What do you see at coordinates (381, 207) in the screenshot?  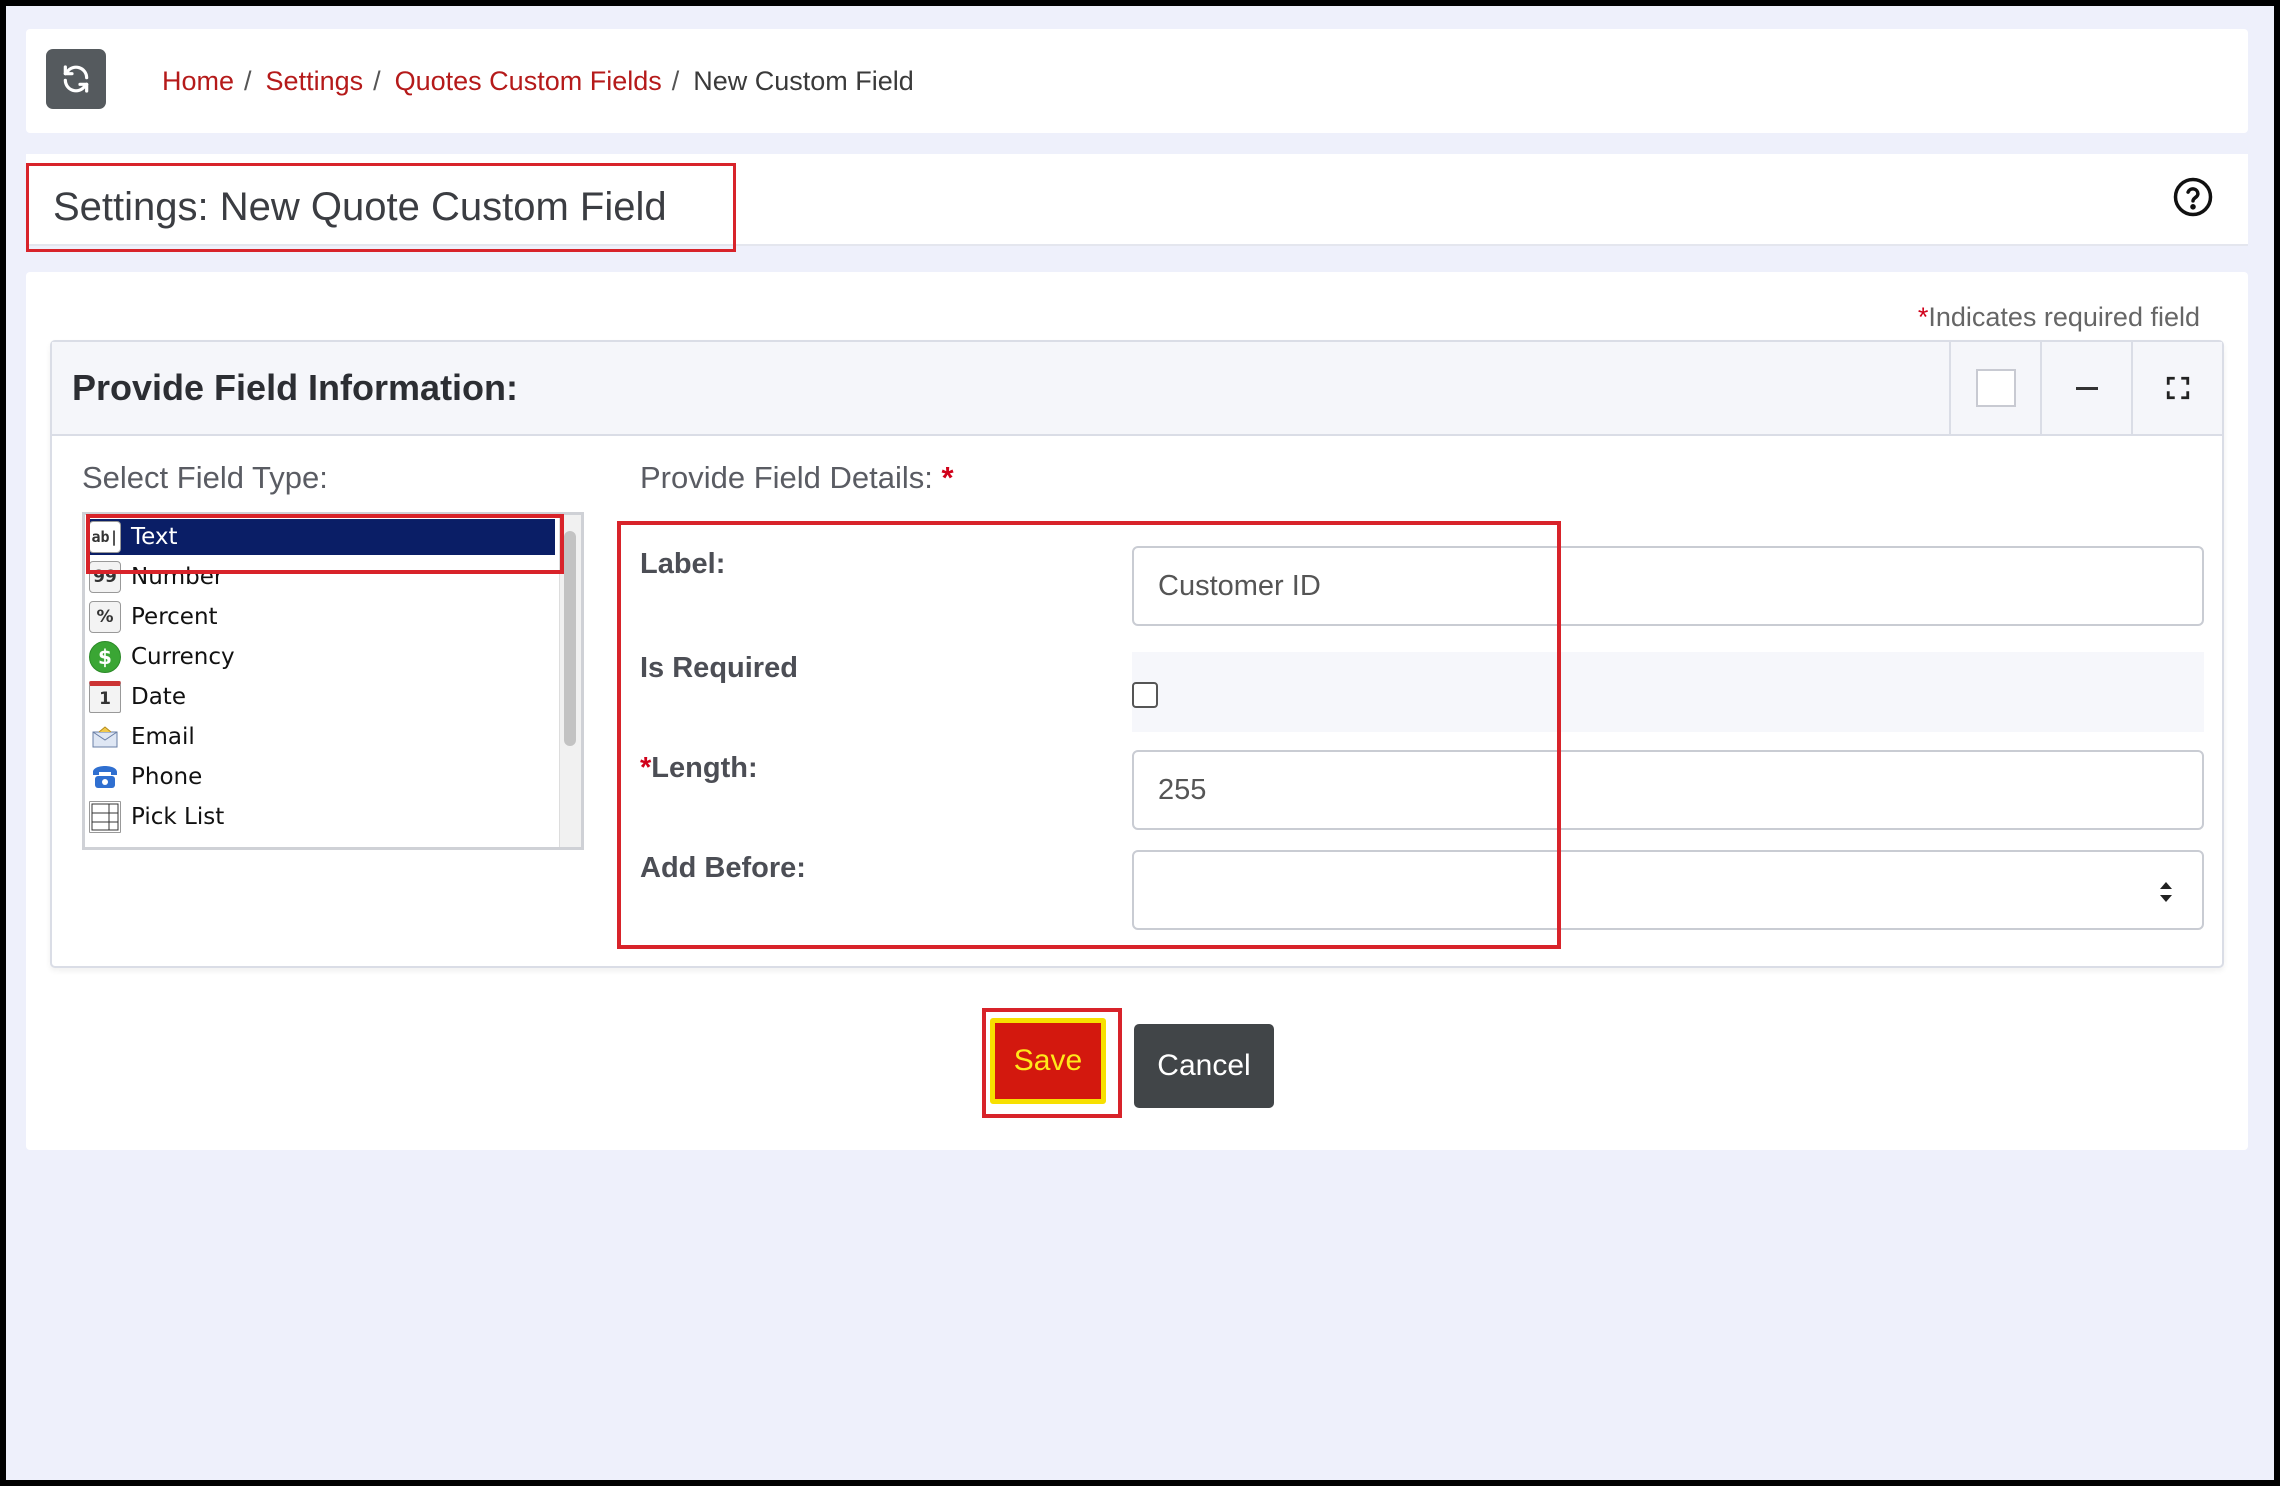 I see `page-title: Settings: New Quote Custom Field` at bounding box center [381, 207].